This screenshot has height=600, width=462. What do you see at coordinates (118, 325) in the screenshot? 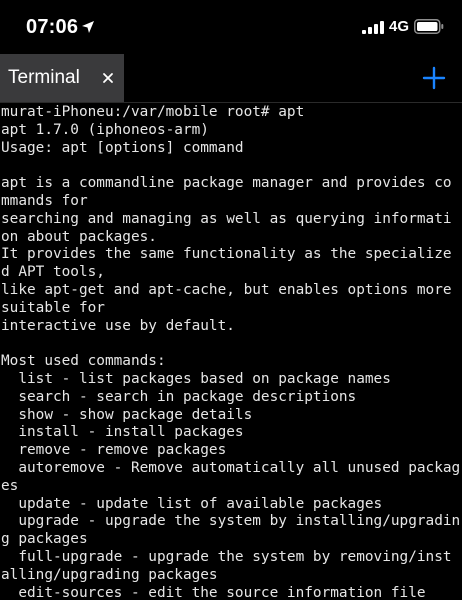
I see `terminal-line: interactive use by default.` at bounding box center [118, 325].